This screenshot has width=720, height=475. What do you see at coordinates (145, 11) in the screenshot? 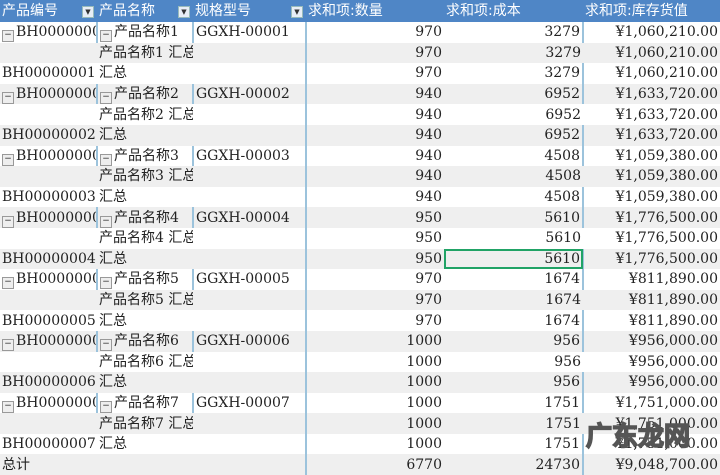
I see `header-product-name: 产品名称 ▼` at bounding box center [145, 11].